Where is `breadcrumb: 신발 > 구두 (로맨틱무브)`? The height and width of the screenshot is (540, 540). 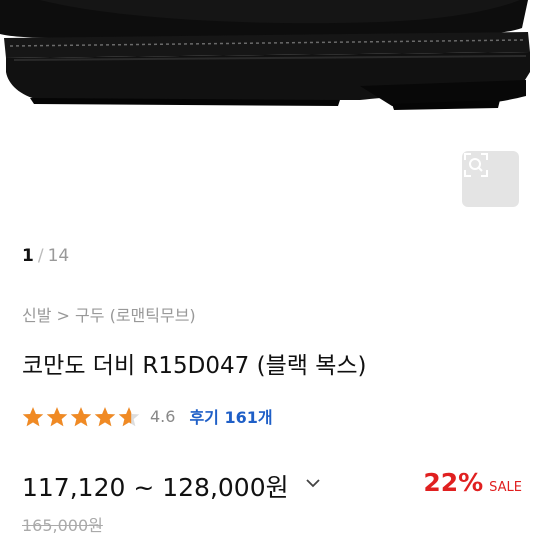 breadcrumb: 신발 > 구두 (로맨틱무브) is located at coordinates (109, 314).